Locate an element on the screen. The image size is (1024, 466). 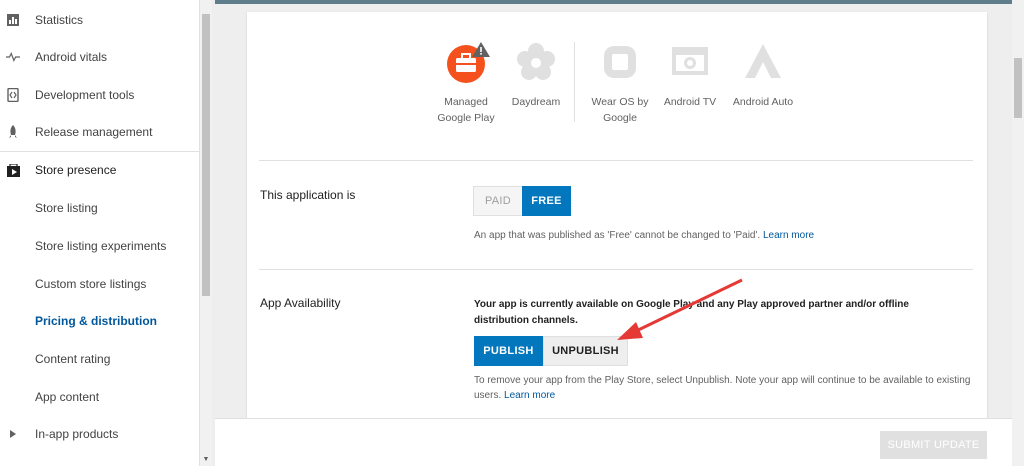
sidebar-item-content-rating: Content rating is located at coordinates (100, 359).